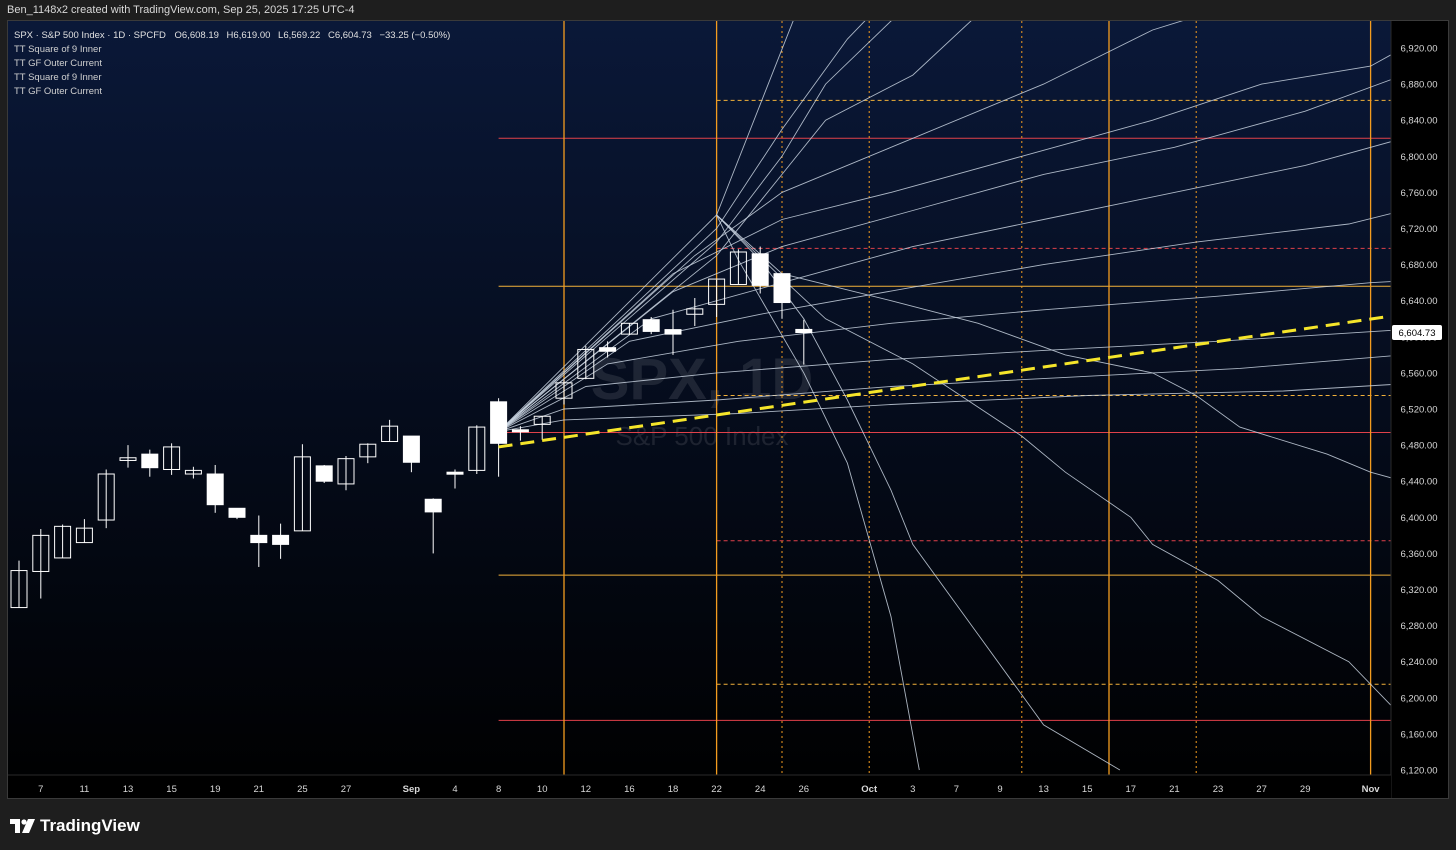 This screenshot has height=850, width=1456. What do you see at coordinates (302, 789) in the screenshot?
I see `time-tick-label: 25` at bounding box center [302, 789].